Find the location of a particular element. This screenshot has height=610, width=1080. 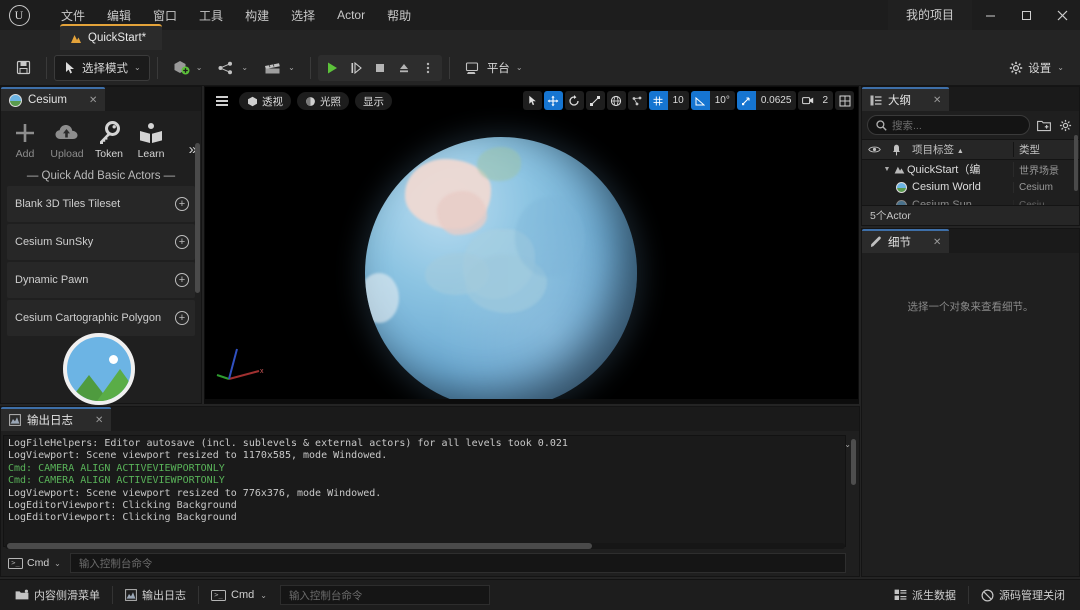

cesium-learn-button: Learn is located at coordinates (151, 140).